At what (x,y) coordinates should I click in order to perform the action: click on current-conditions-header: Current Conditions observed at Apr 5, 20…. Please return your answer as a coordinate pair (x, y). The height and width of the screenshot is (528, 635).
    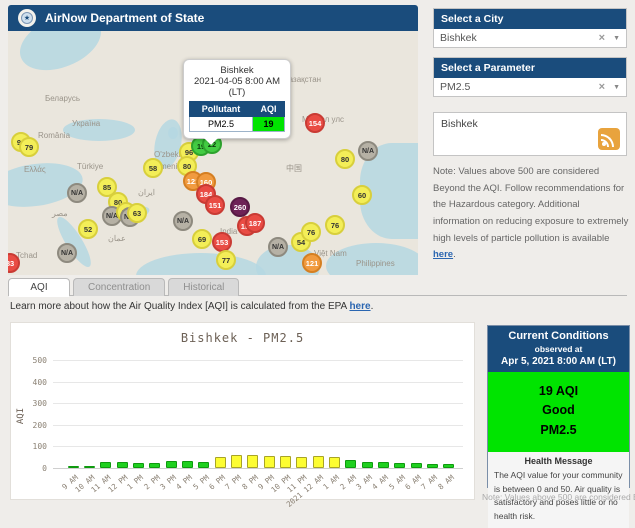
    Looking at the image, I should click on (558, 349).